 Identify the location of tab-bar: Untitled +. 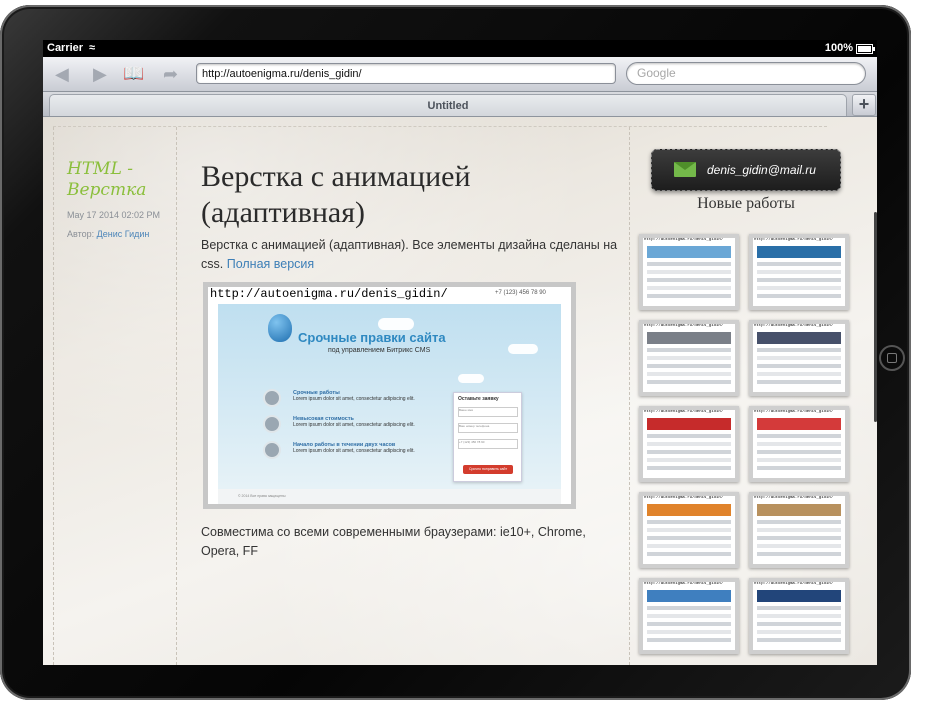
(460, 104).